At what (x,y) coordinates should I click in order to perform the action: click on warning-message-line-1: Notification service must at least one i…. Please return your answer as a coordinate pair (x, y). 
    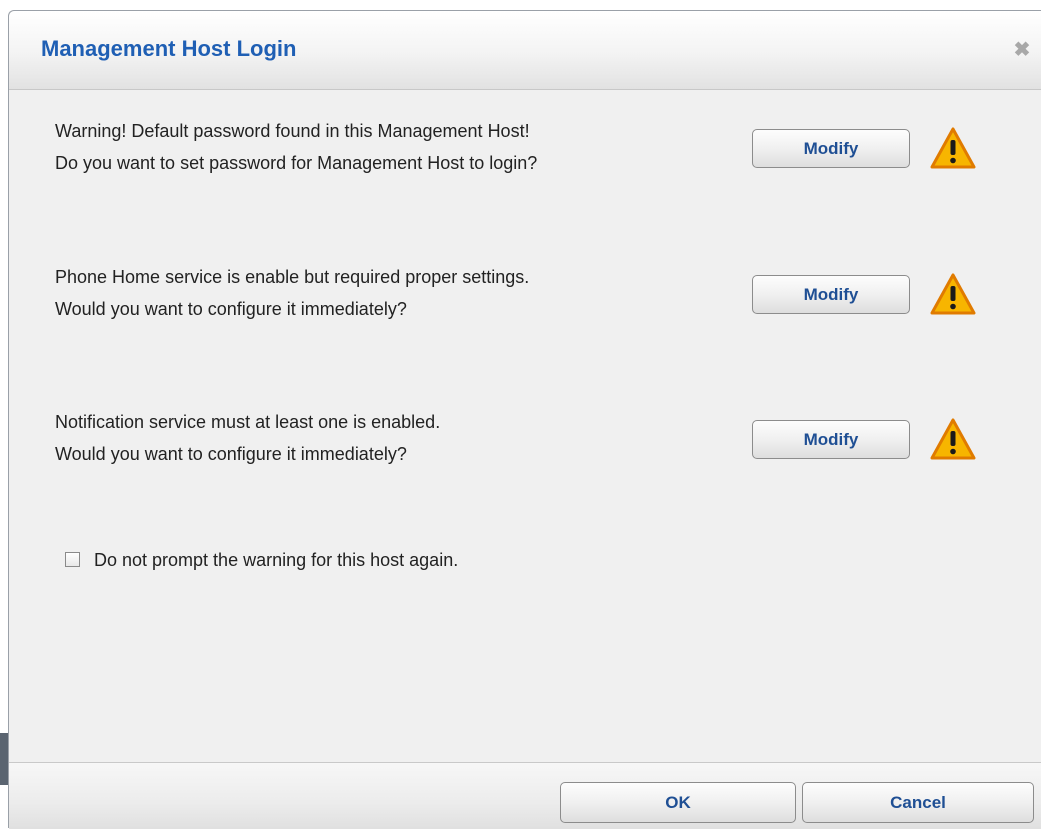
    Looking at the image, I should click on (248, 422).